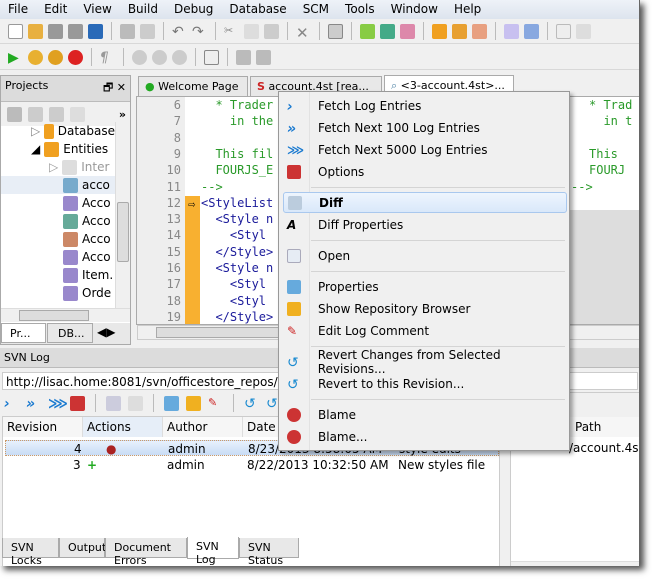 This screenshot has width=652, height=587. I want to click on menu-open: Open, so click(425, 255).